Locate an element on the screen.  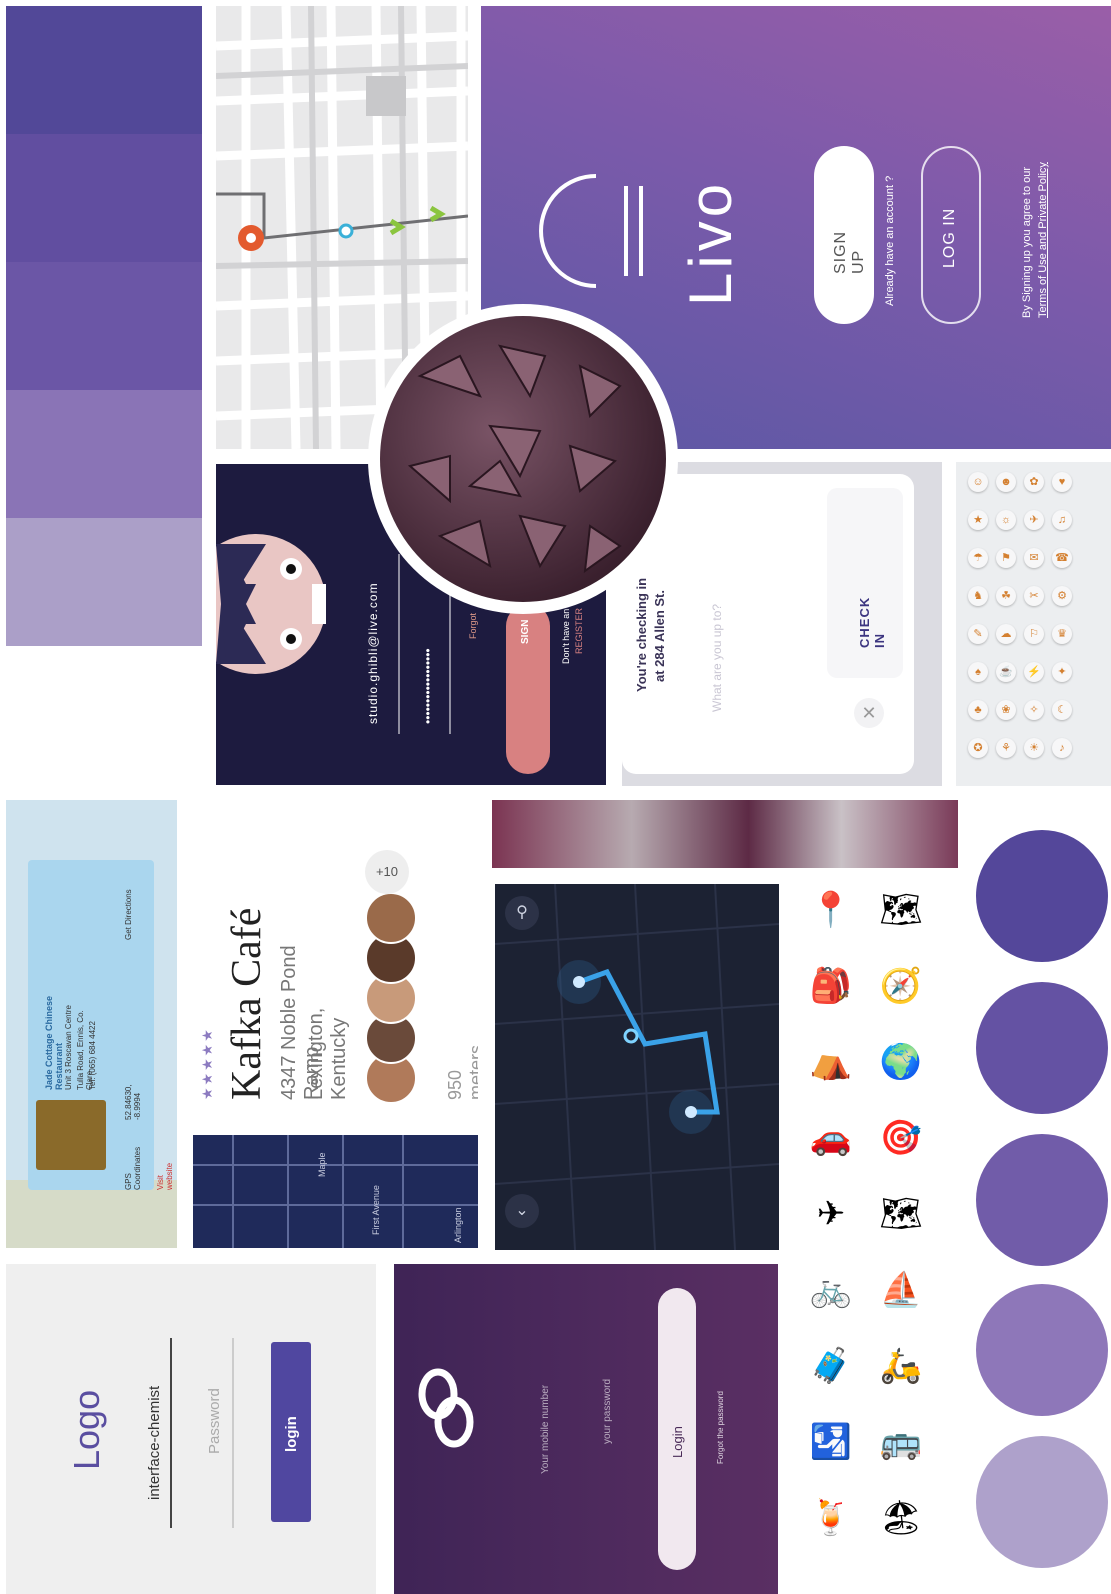
travel-icon: 🎯 is located at coordinates (901, 1138).